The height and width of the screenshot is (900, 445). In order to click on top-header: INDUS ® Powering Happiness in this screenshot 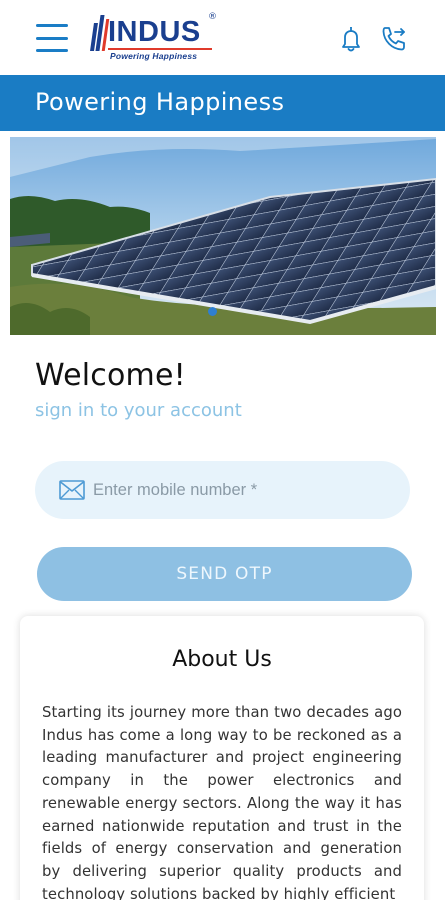, I will do `click(222, 37)`.